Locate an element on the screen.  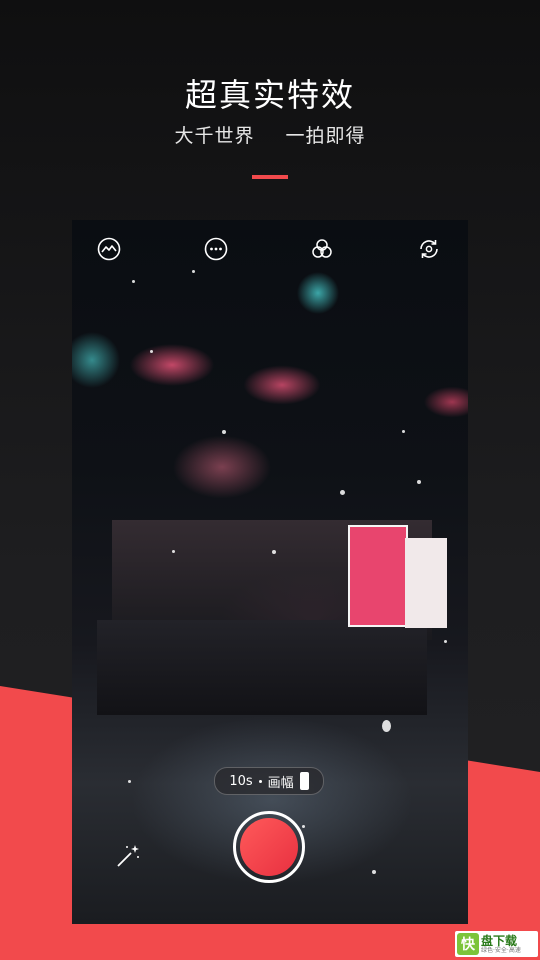
gallery-icon is located at coordinates (109, 249).